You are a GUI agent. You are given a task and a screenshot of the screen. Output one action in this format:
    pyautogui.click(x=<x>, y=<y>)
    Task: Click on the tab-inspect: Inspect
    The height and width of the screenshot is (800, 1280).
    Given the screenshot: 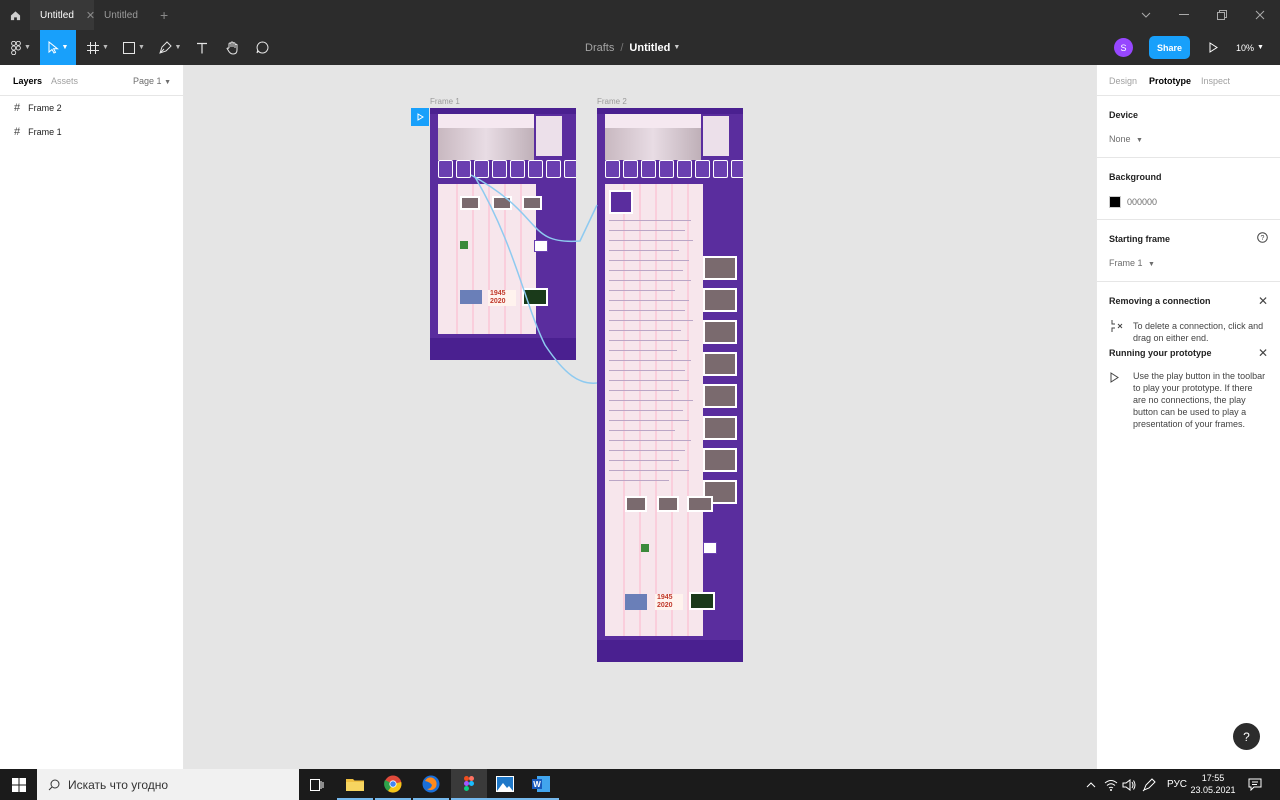 What is the action you would take?
    pyautogui.click(x=1215, y=81)
    